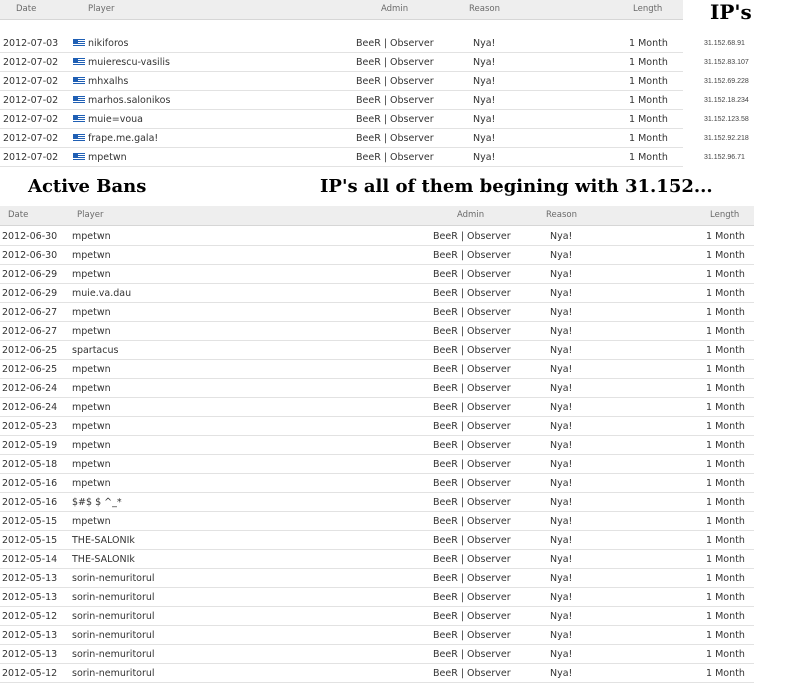  What do you see at coordinates (108, 119) in the screenshot?
I see `cell-player: muie=voua` at bounding box center [108, 119].